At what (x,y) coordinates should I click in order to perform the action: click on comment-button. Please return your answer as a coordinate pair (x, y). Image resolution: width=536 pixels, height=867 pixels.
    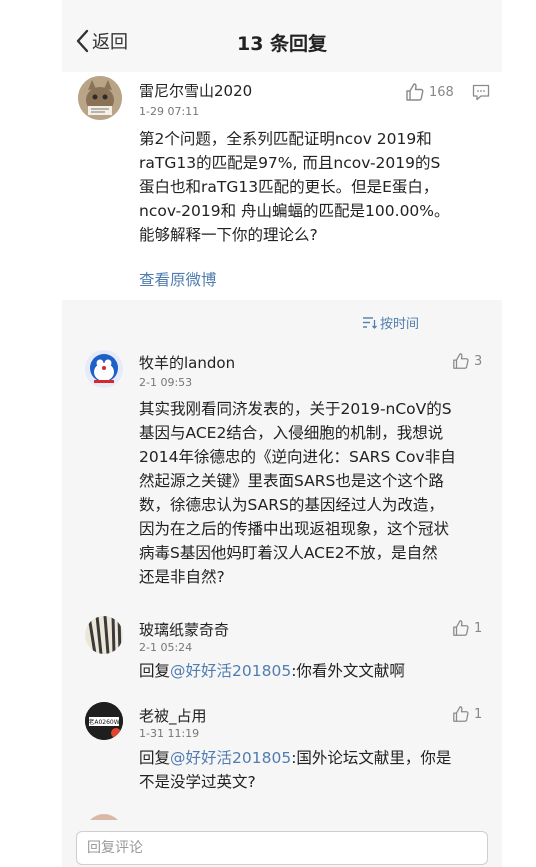
    Looking at the image, I should click on (481, 92).